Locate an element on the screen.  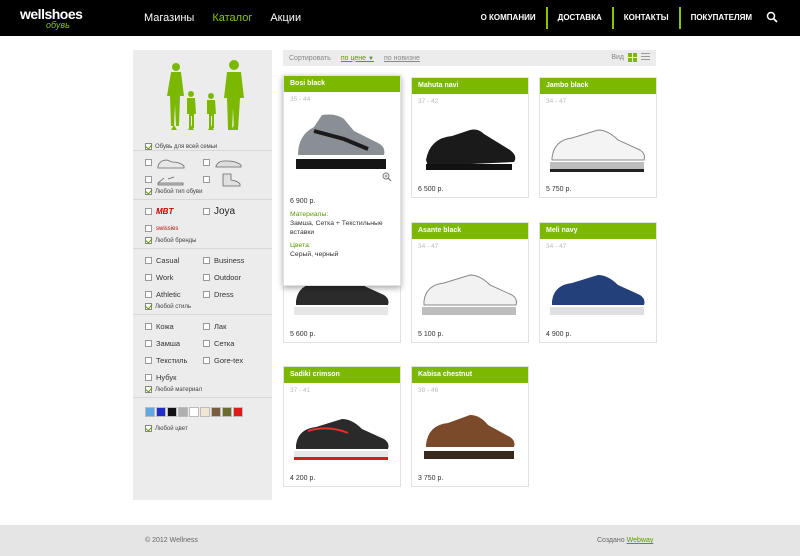
type-checkbox-sandal is located at coordinates (148, 179).